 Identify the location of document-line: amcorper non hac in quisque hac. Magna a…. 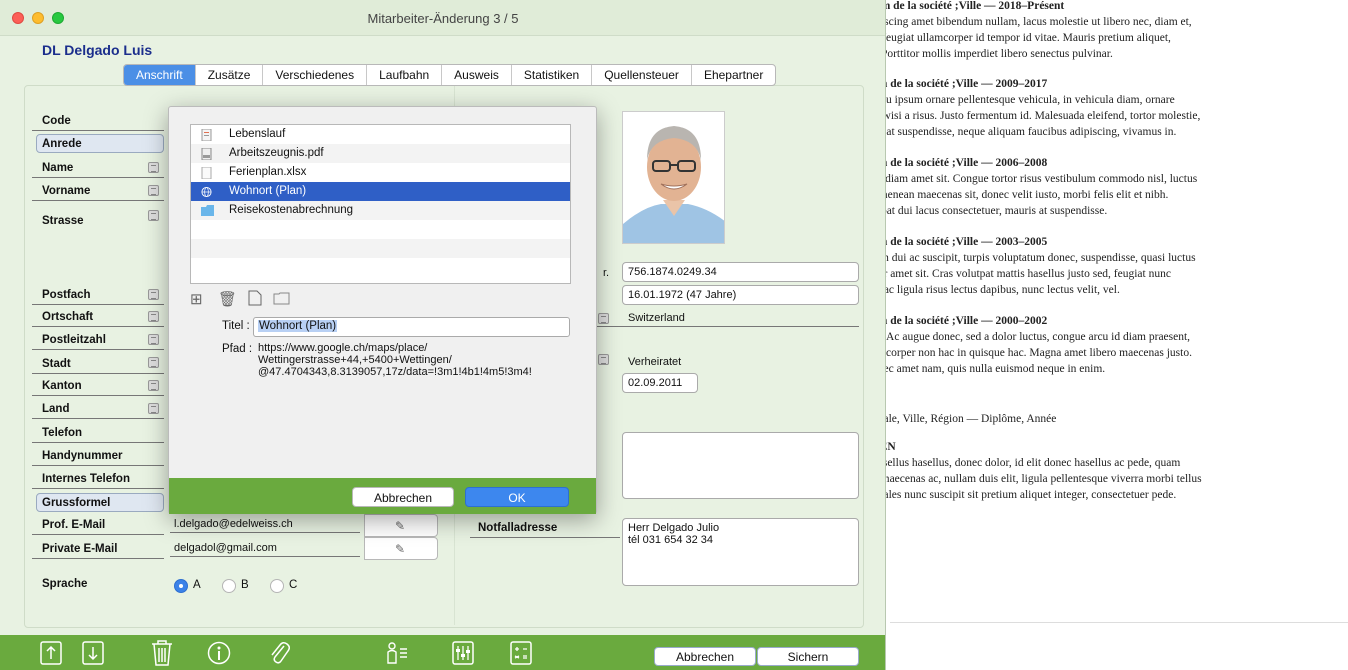
(1032, 353).